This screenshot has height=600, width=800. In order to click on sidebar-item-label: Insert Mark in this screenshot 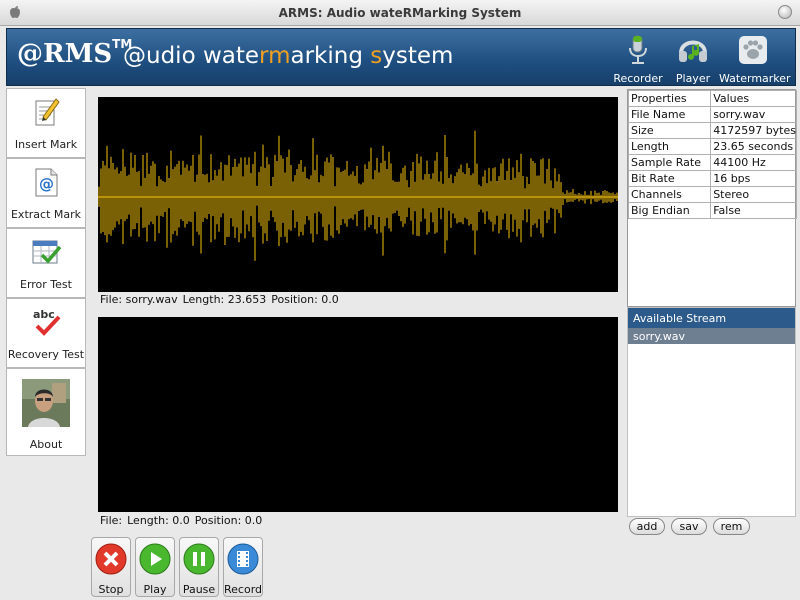, I will do `click(46, 144)`.